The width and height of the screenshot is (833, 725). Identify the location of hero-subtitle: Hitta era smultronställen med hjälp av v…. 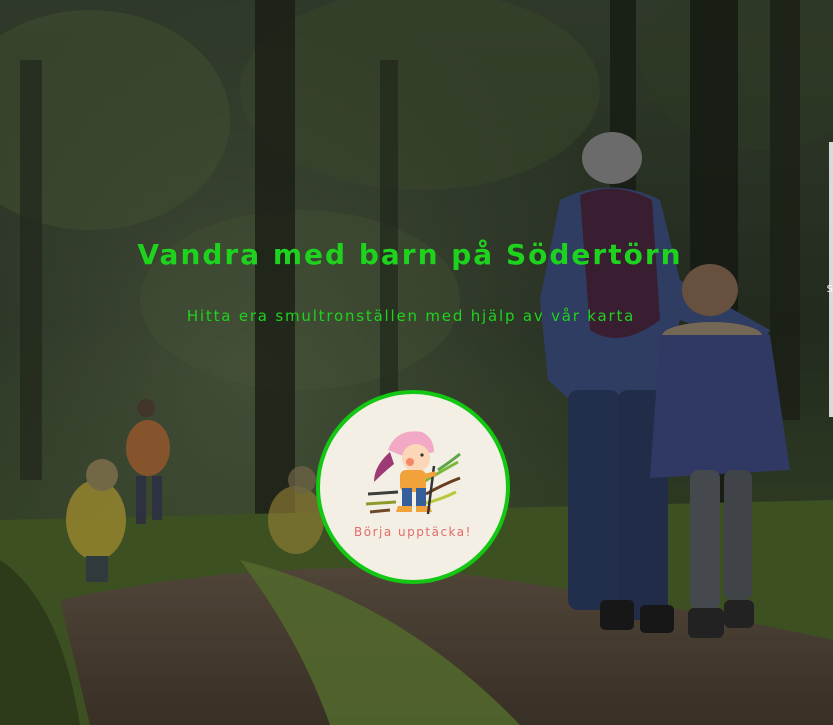
(411, 316).